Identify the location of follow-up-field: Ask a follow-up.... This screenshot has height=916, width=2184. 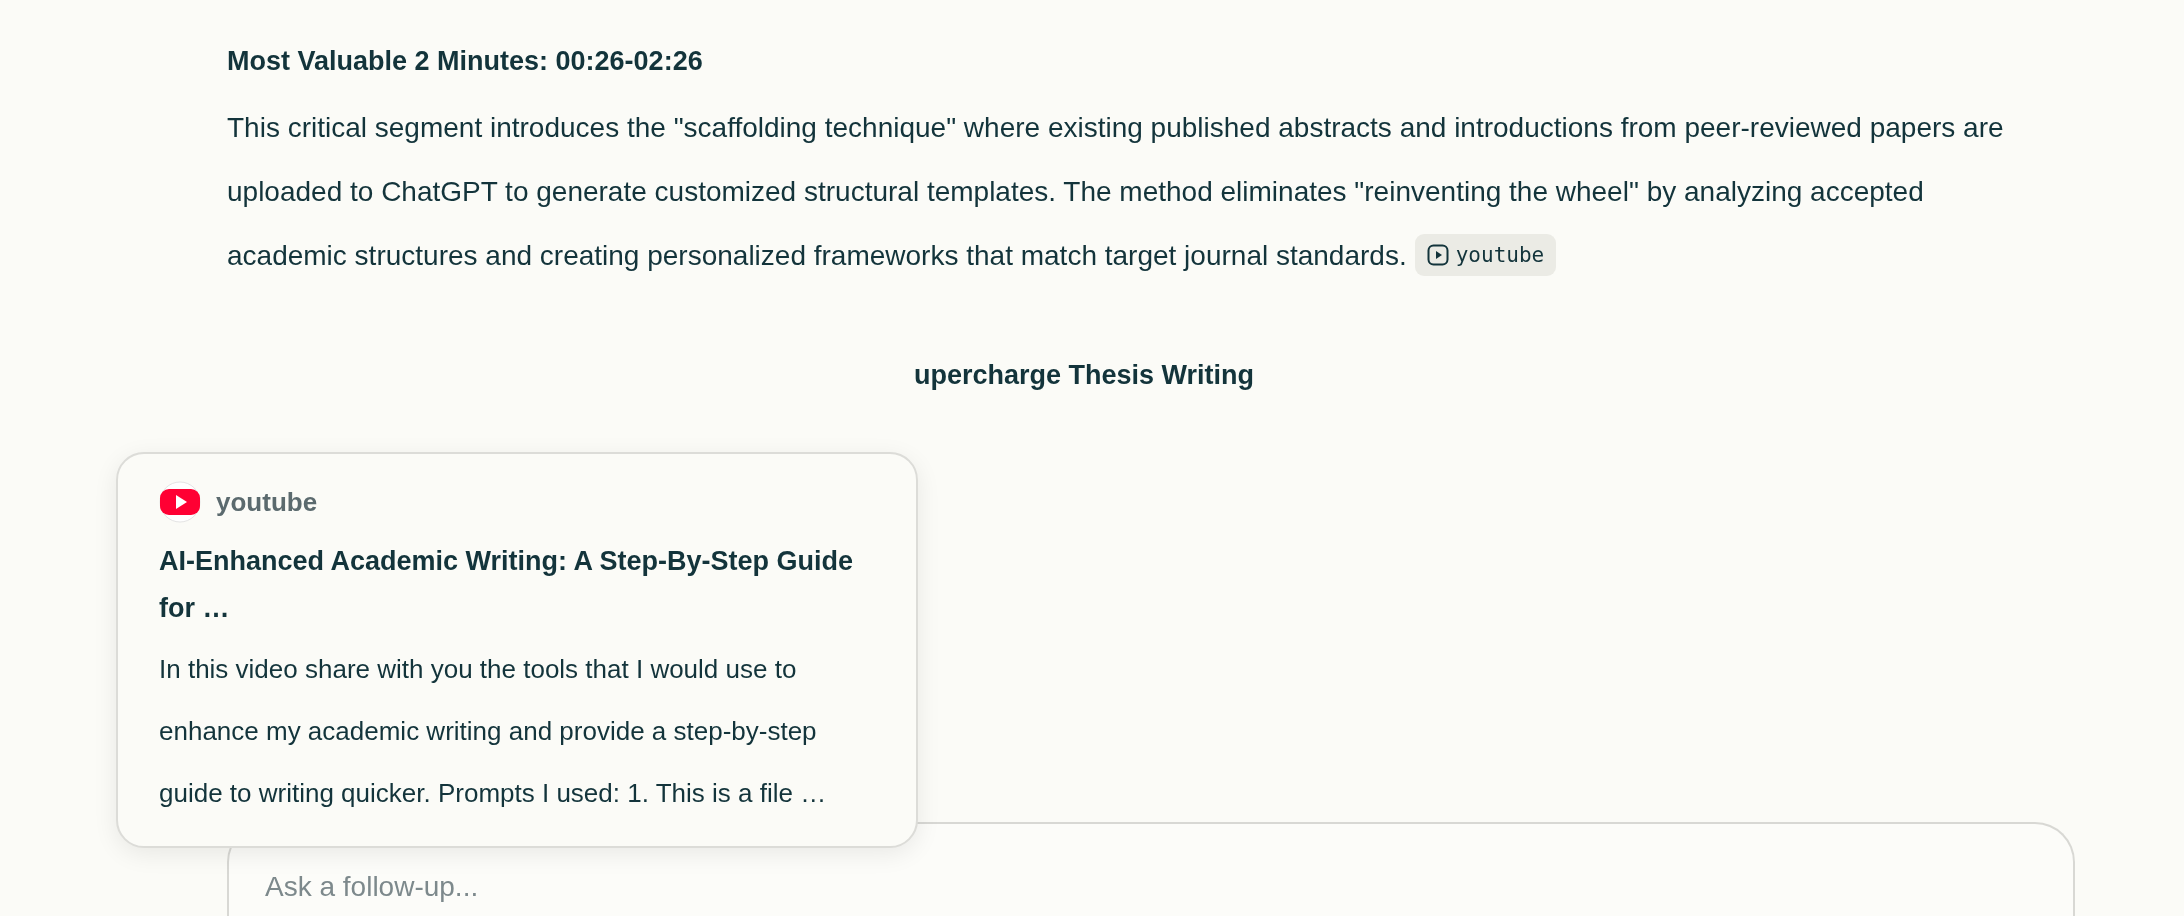
(1151, 869).